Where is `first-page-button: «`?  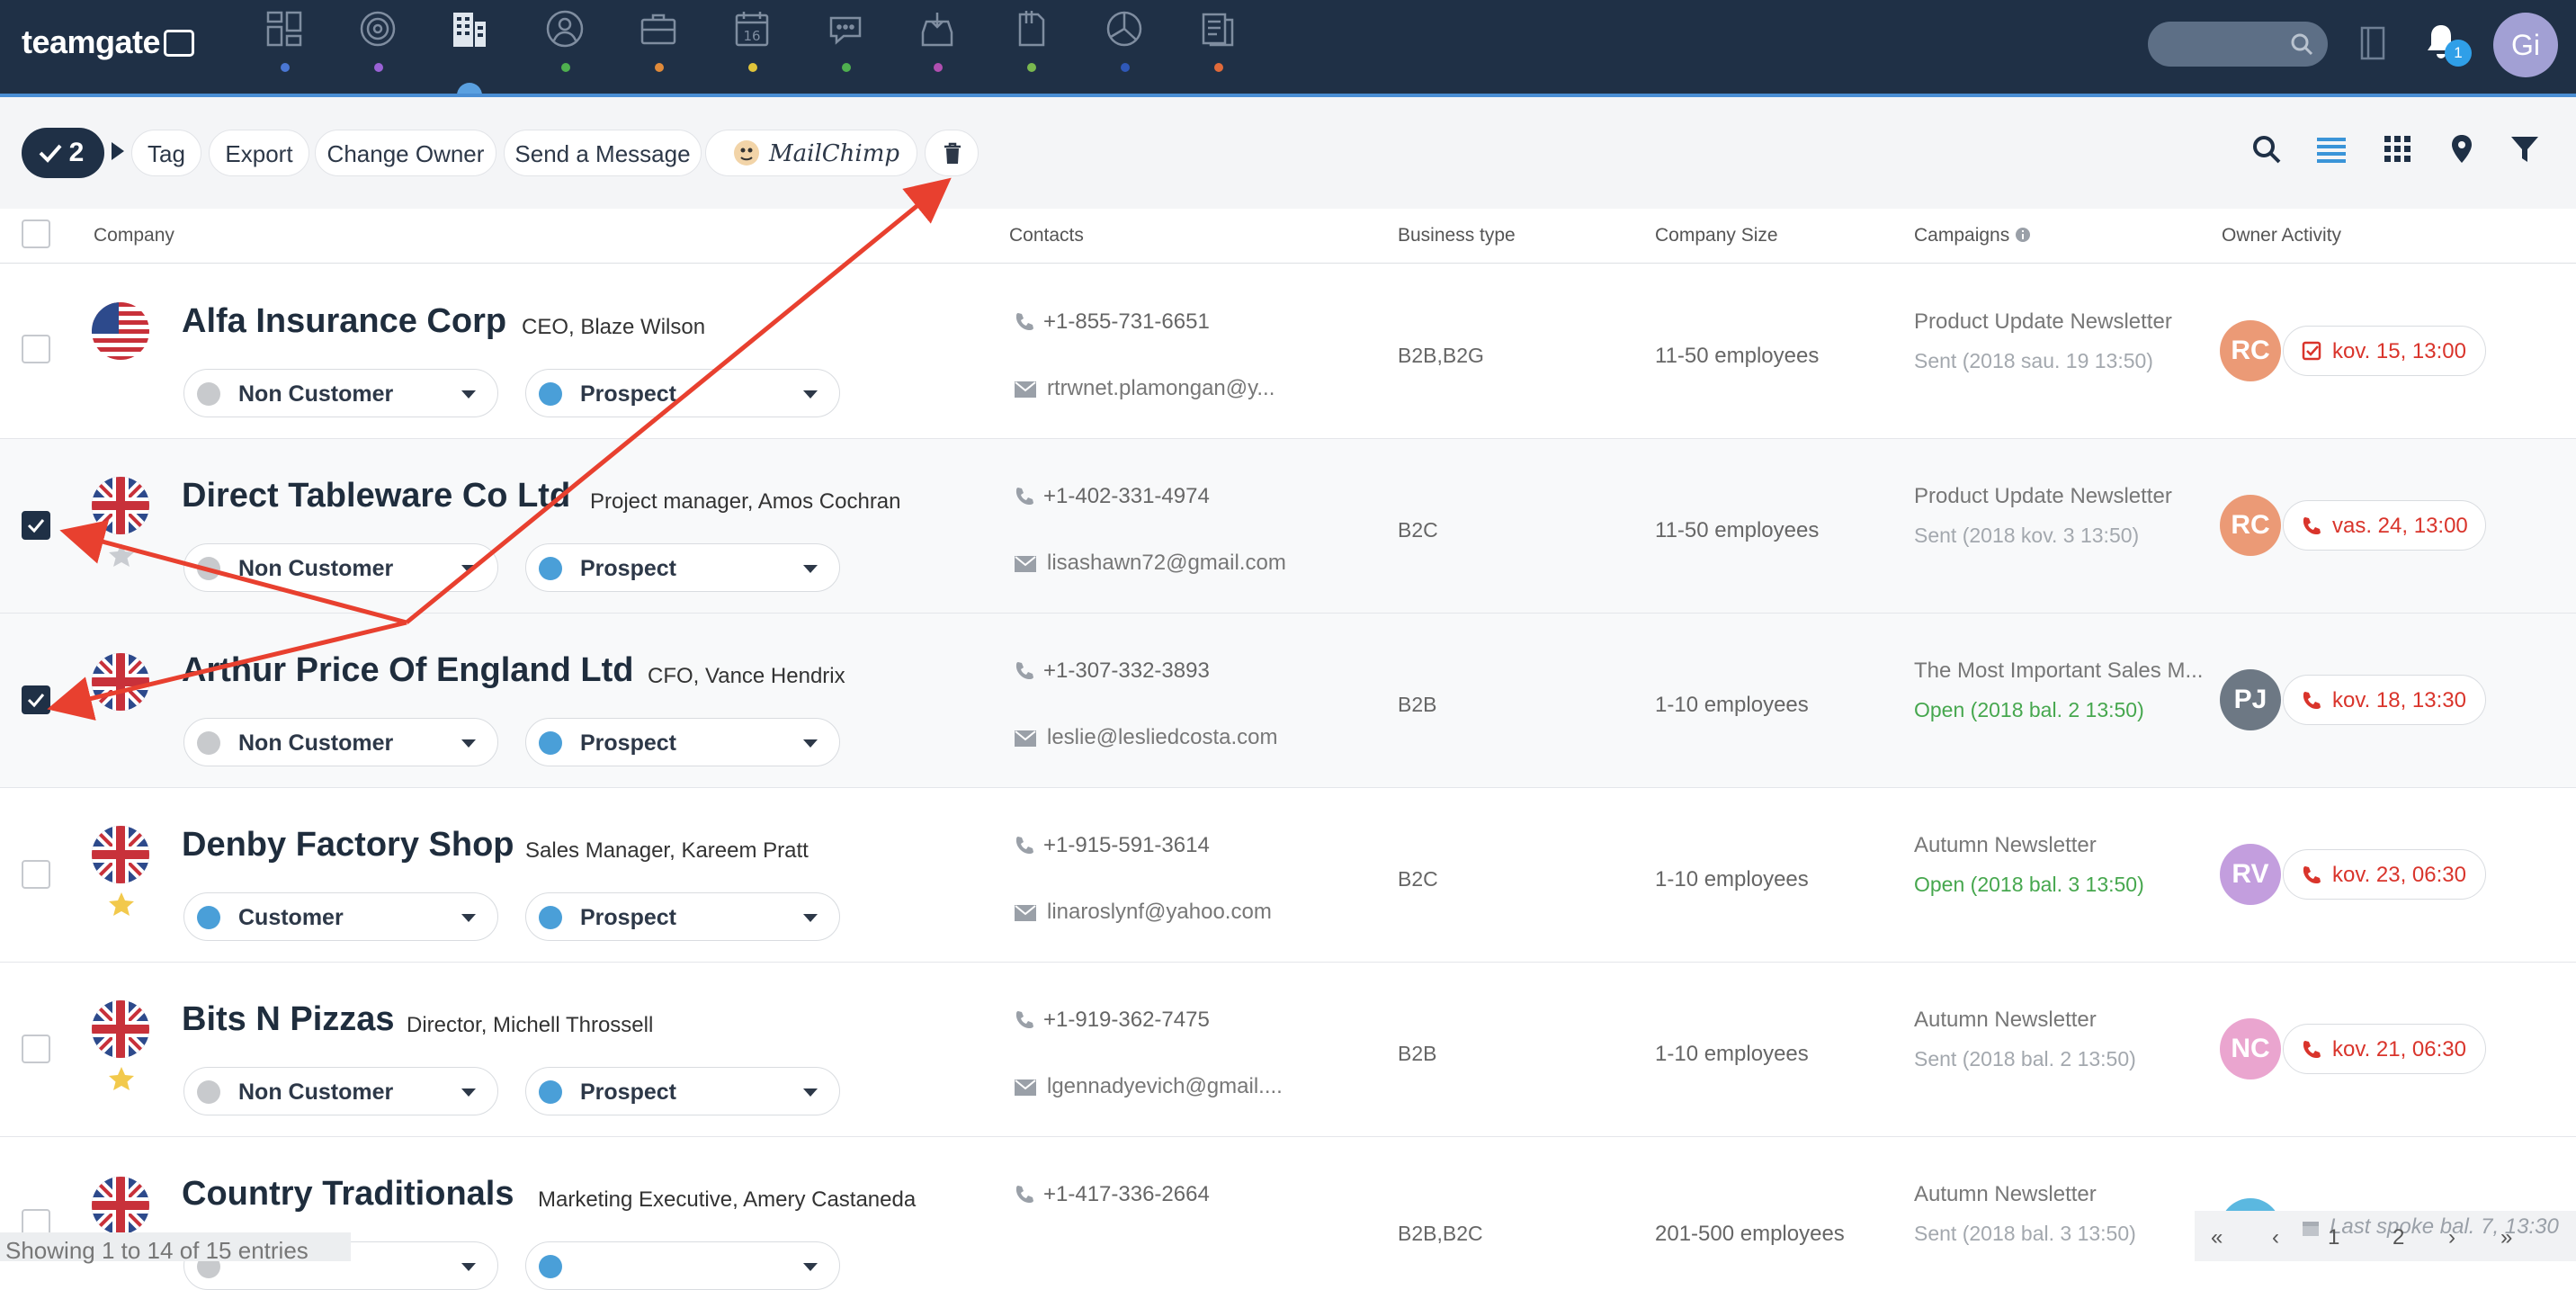 first-page-button: « is located at coordinates (2217, 1238).